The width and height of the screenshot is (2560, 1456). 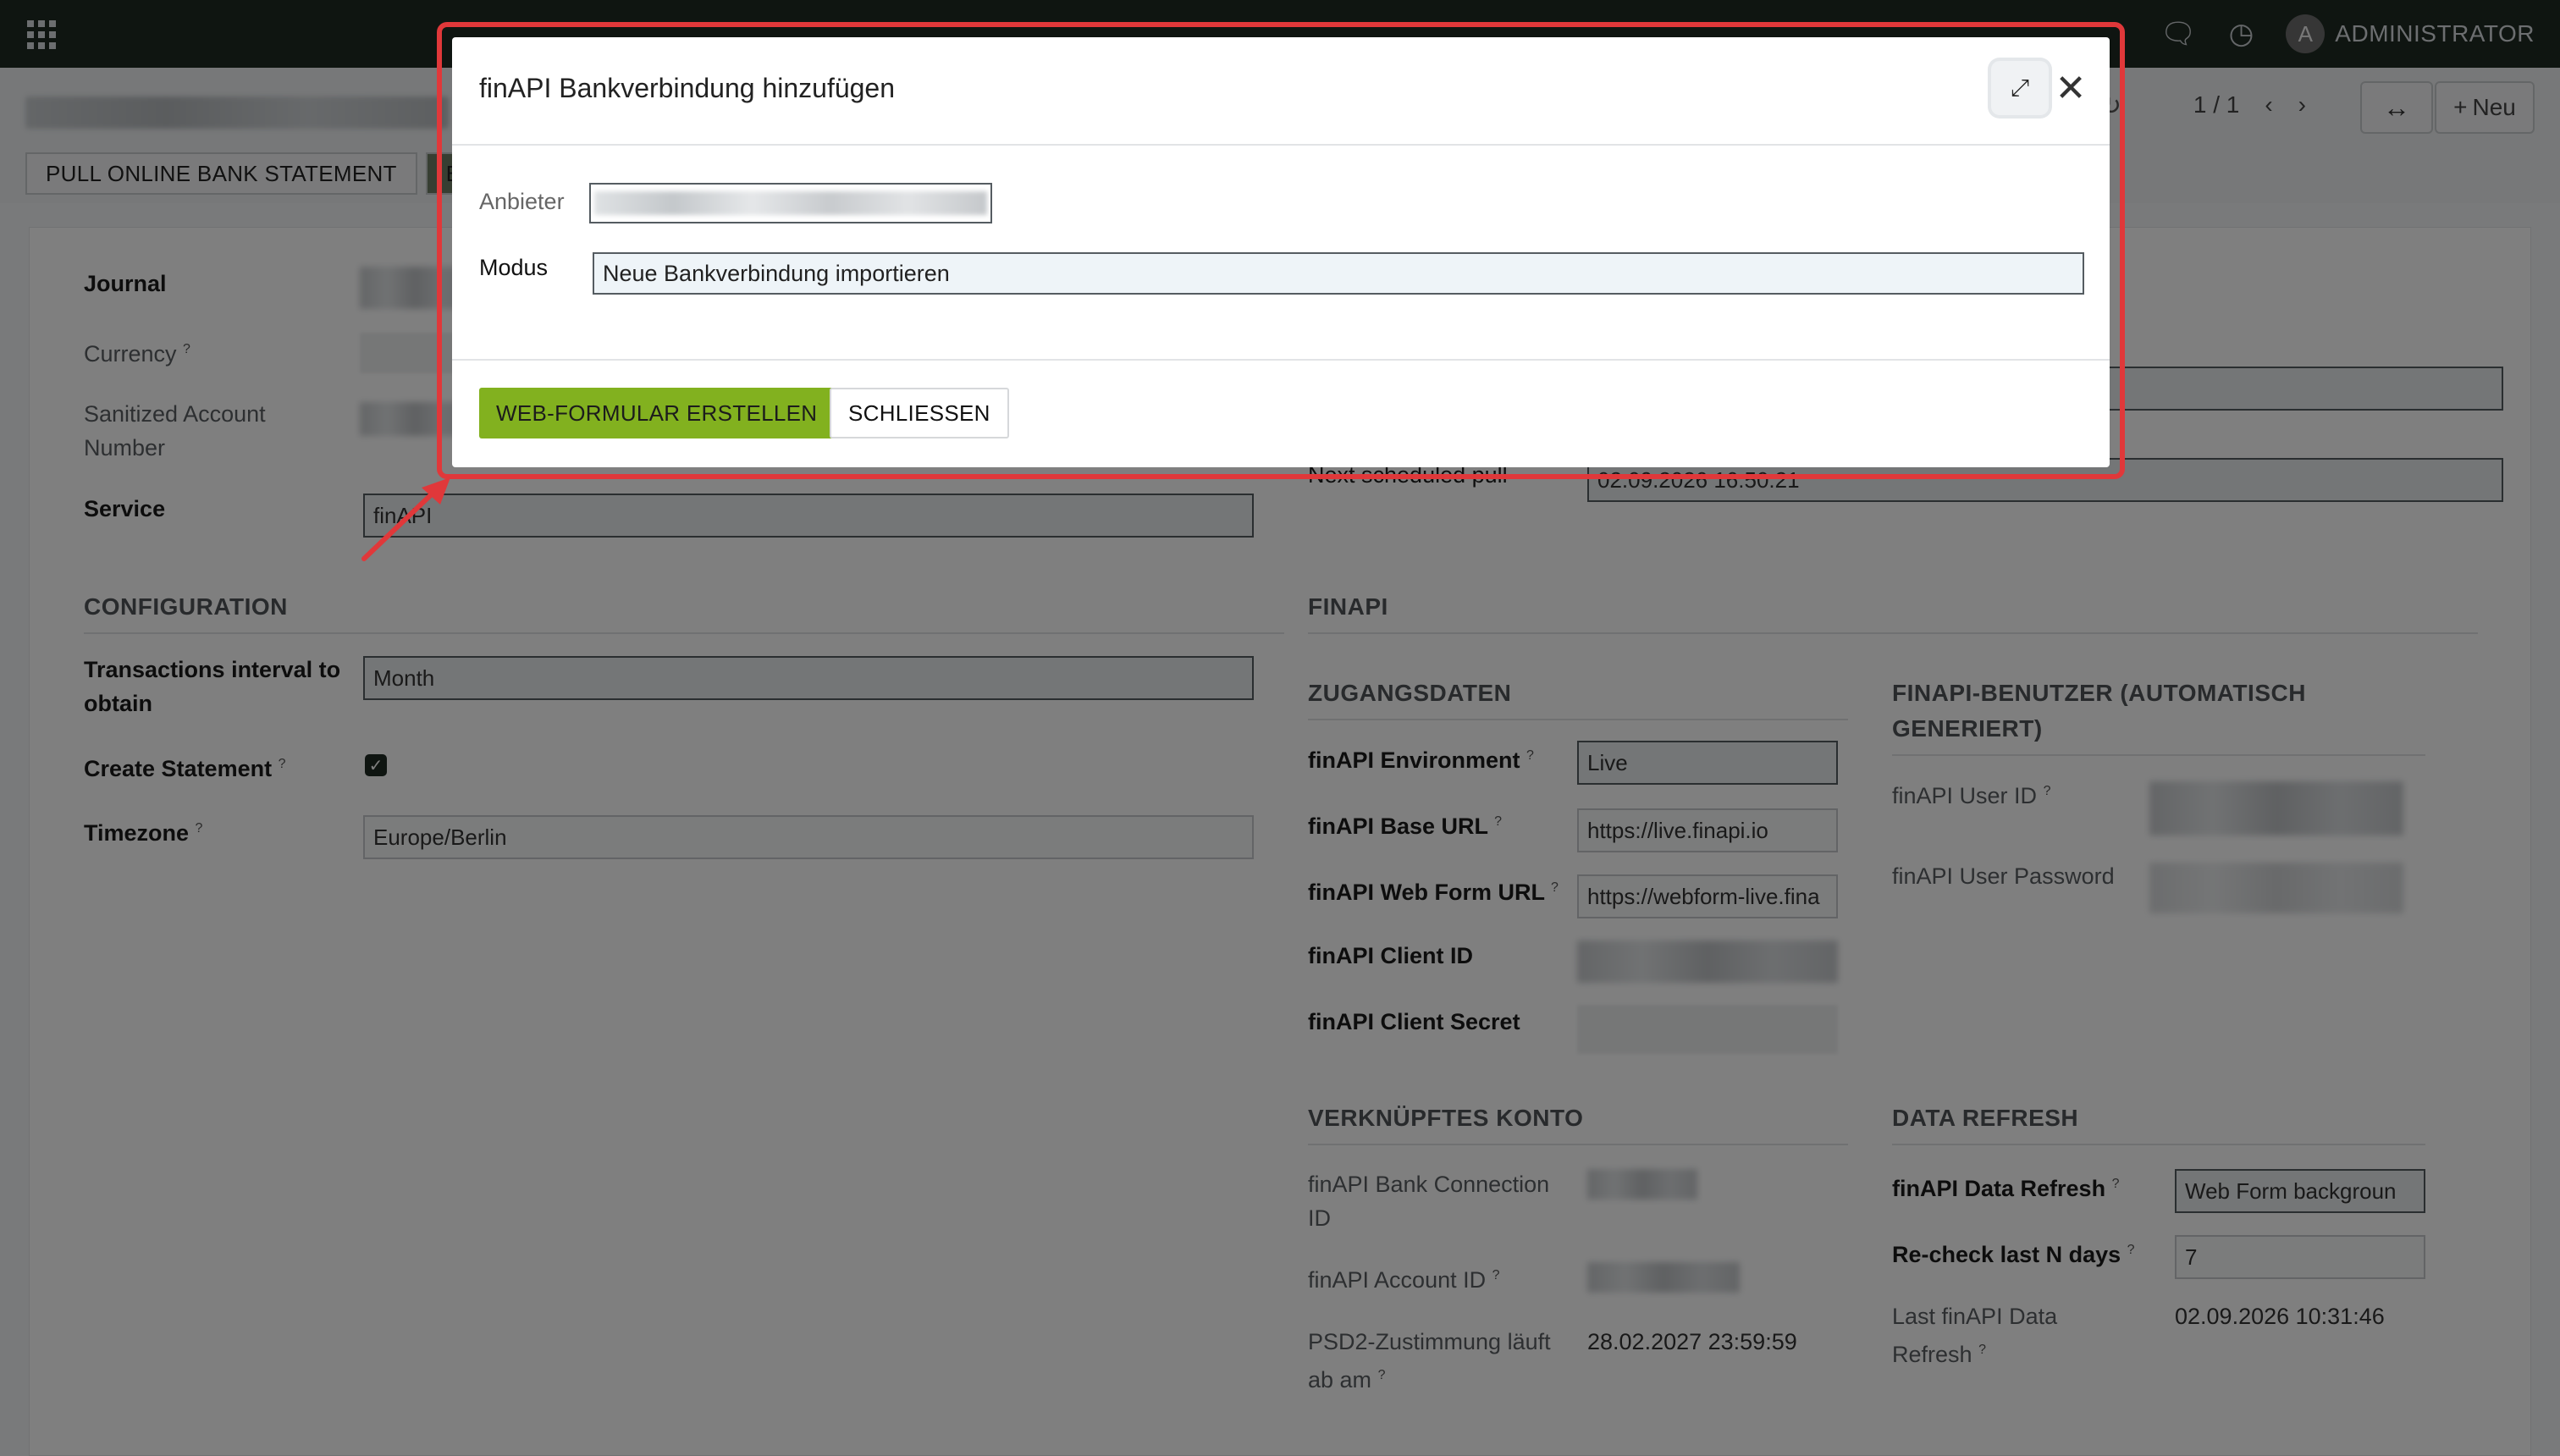 What do you see at coordinates (405, 519) in the screenshot?
I see `annotation-arrow` at bounding box center [405, 519].